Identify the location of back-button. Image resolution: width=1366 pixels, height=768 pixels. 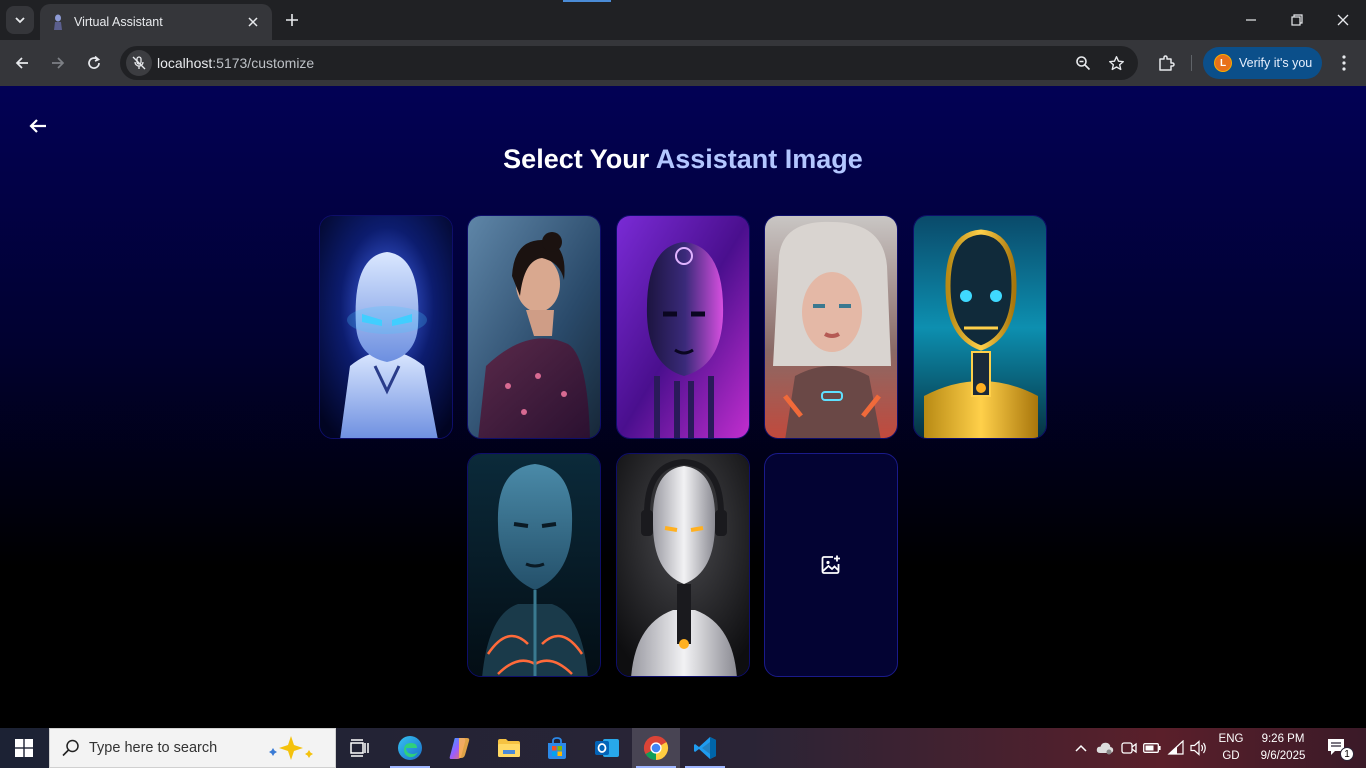
(38, 126).